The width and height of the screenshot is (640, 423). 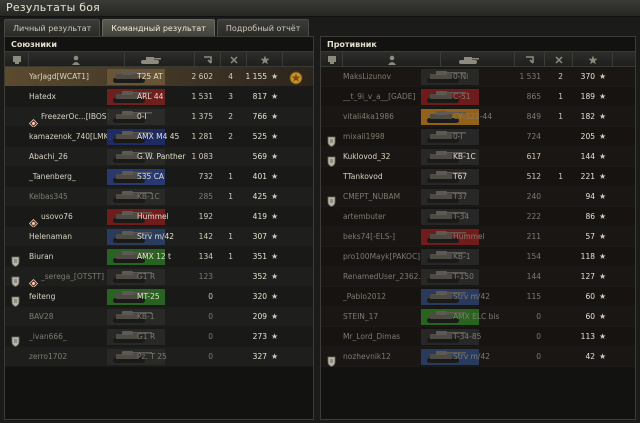 What do you see at coordinates (77, 59) in the screenshot?
I see `player-column-header` at bounding box center [77, 59].